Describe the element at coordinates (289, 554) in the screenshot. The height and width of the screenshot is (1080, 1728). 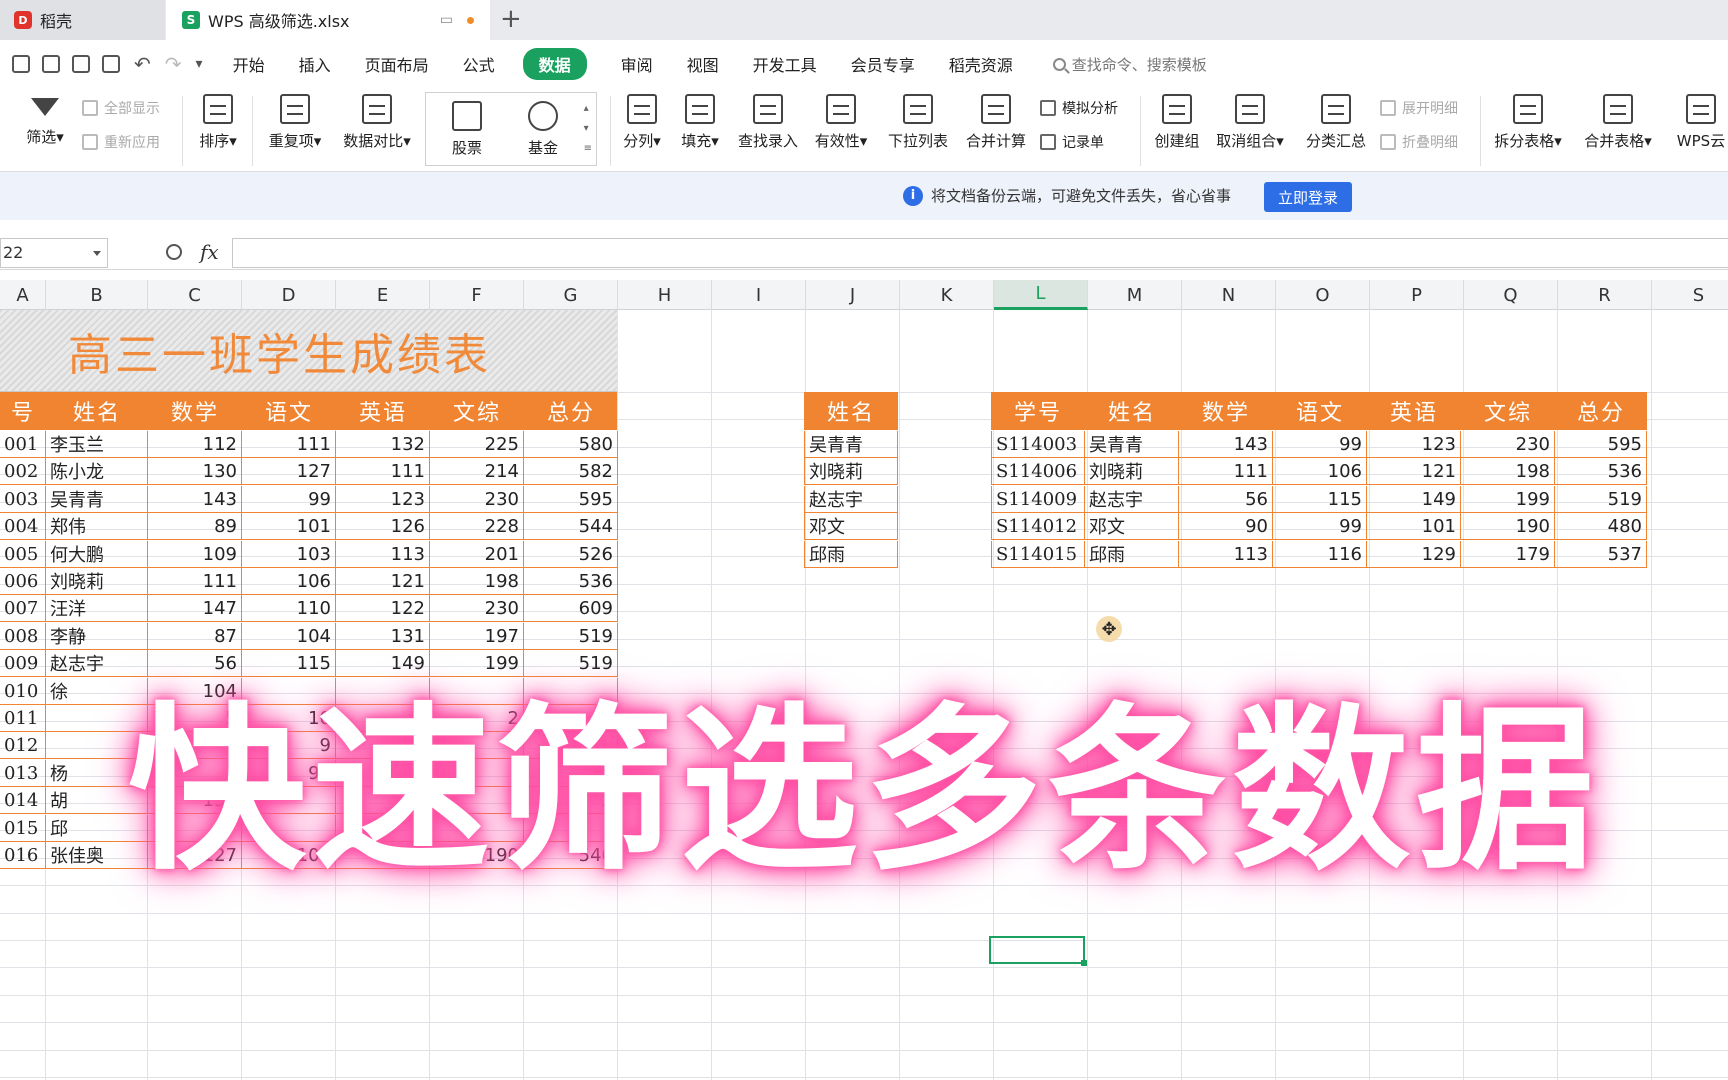
I see `main-table-cell: 103` at that location.